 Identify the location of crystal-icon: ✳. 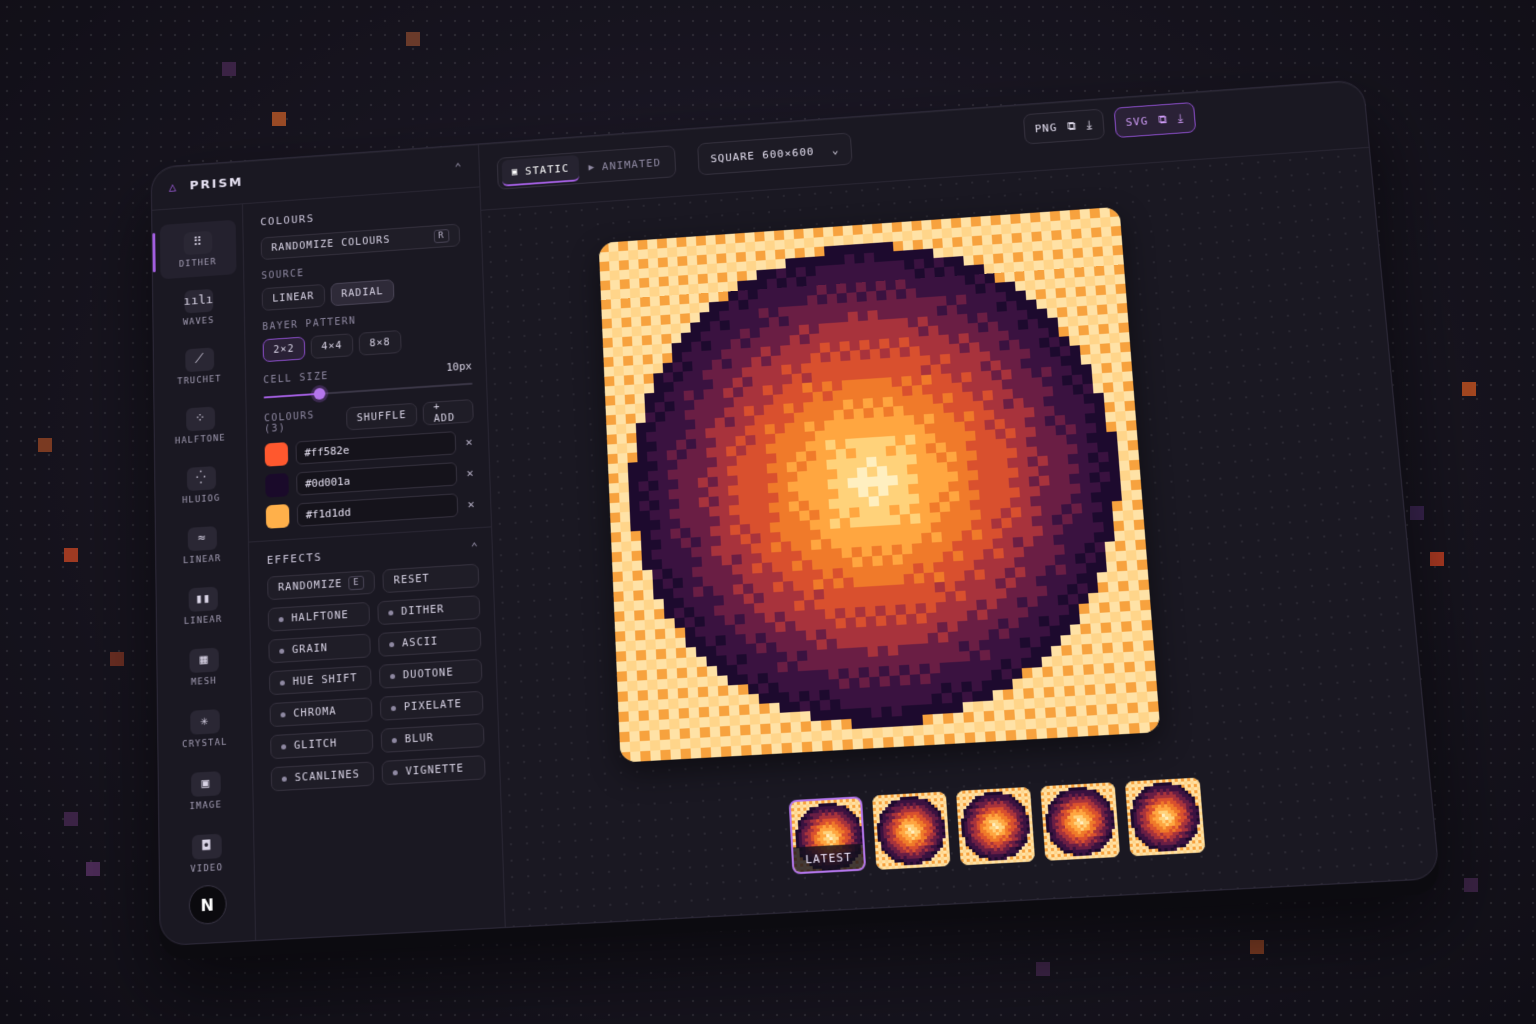
(204, 721).